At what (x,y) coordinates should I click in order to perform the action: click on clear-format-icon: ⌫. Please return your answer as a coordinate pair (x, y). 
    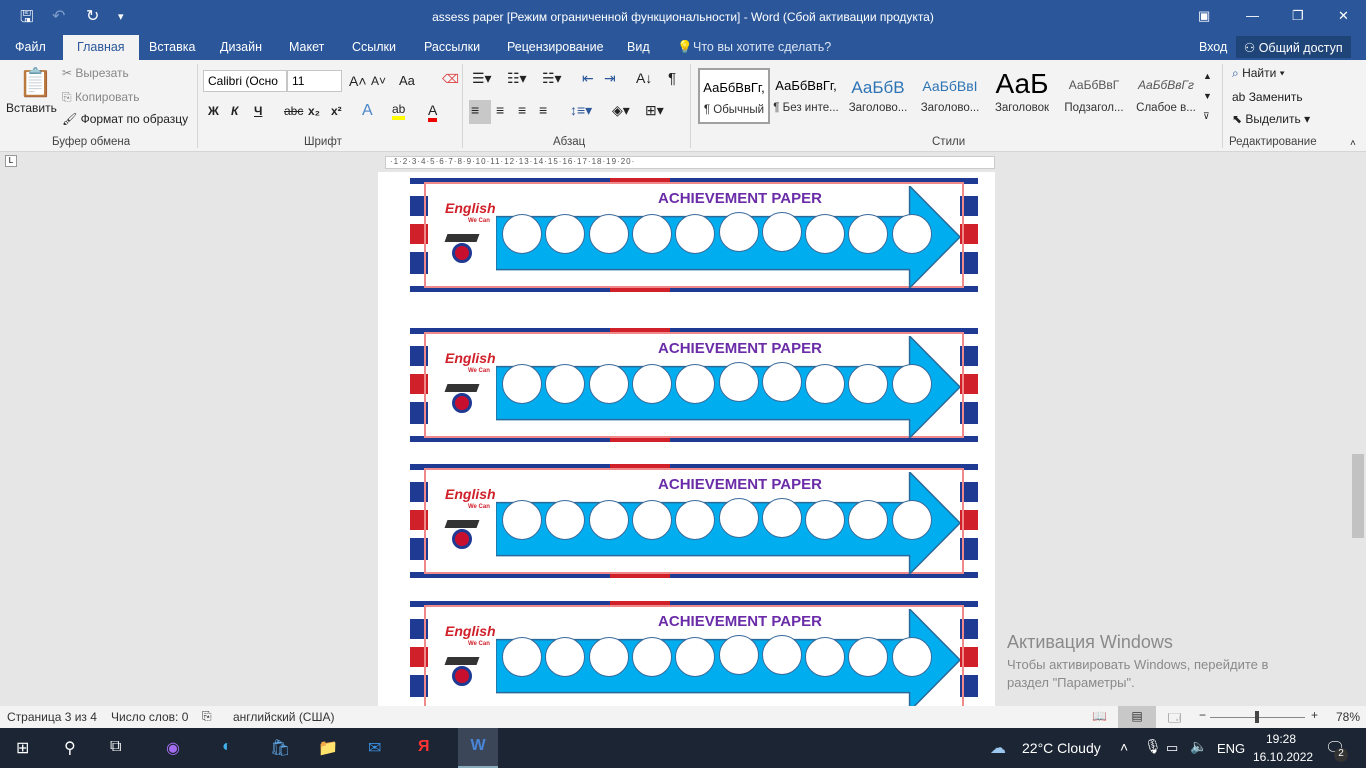
    Looking at the image, I should click on (450, 79).